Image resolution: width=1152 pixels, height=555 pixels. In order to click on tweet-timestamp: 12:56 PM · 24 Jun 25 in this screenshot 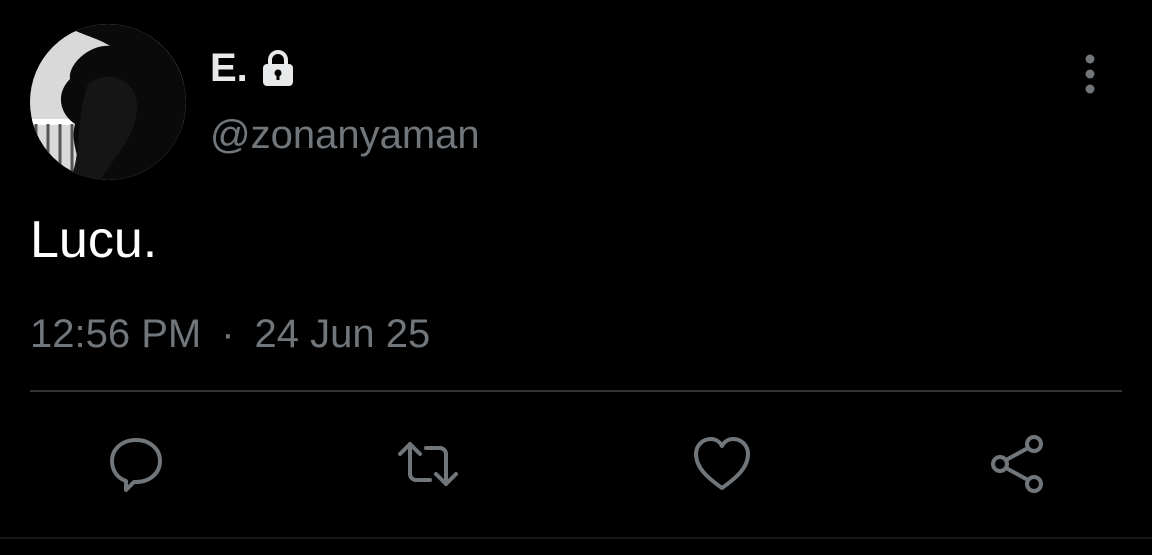, I will do `click(230, 334)`.